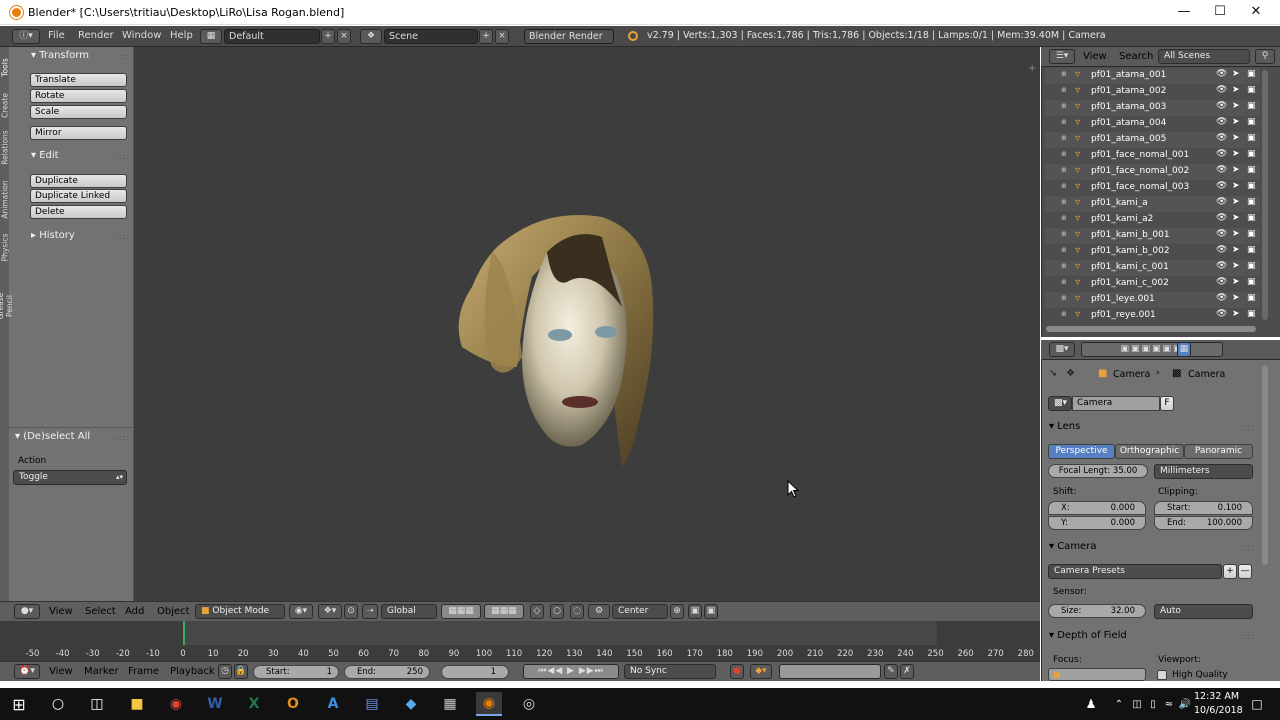  What do you see at coordinates (293, 704) in the screenshot?
I see `outlook-icon: O` at bounding box center [293, 704].